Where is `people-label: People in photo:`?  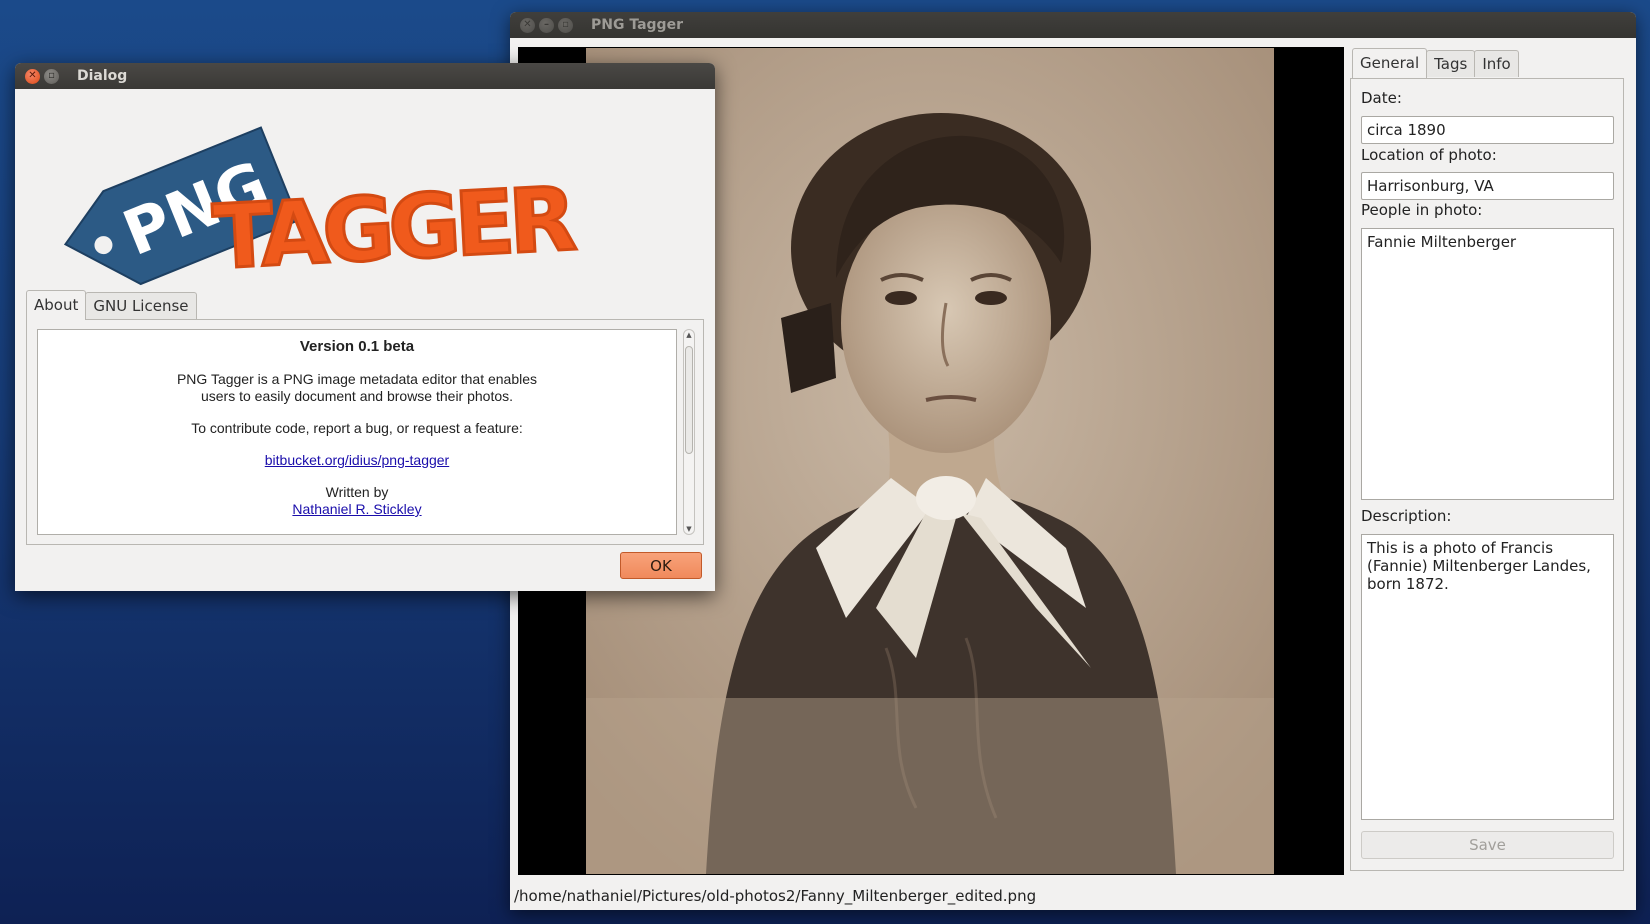
people-label: People in photo: is located at coordinates (1422, 210).